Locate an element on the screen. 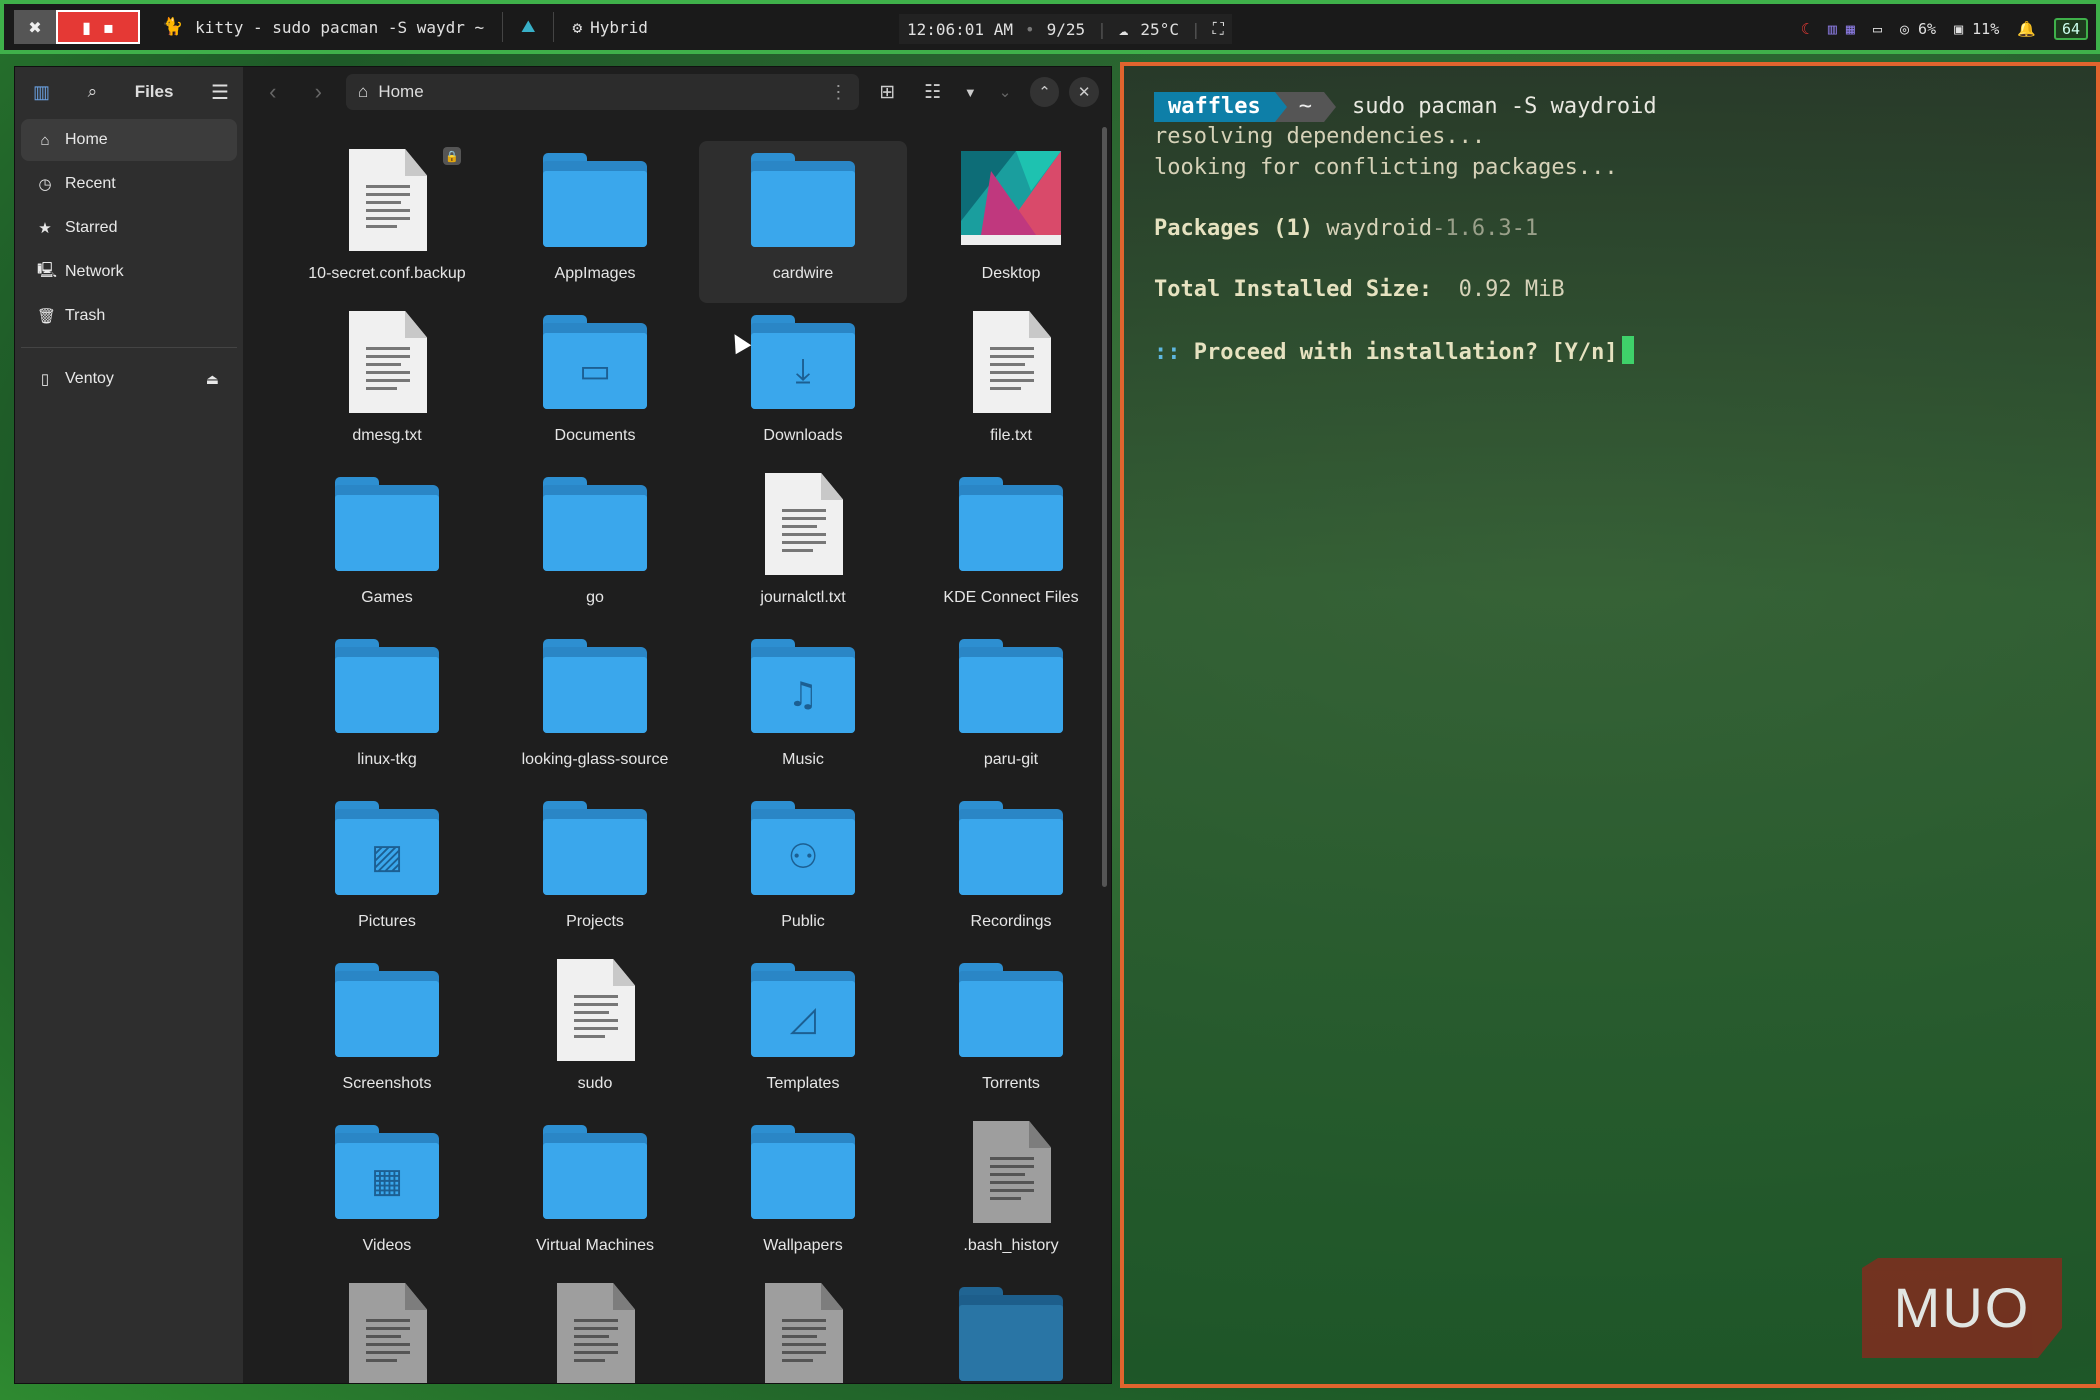 Image resolution: width=2100 pixels, height=1400 pixels. maximize-button: ⌃ is located at coordinates (1044, 92).